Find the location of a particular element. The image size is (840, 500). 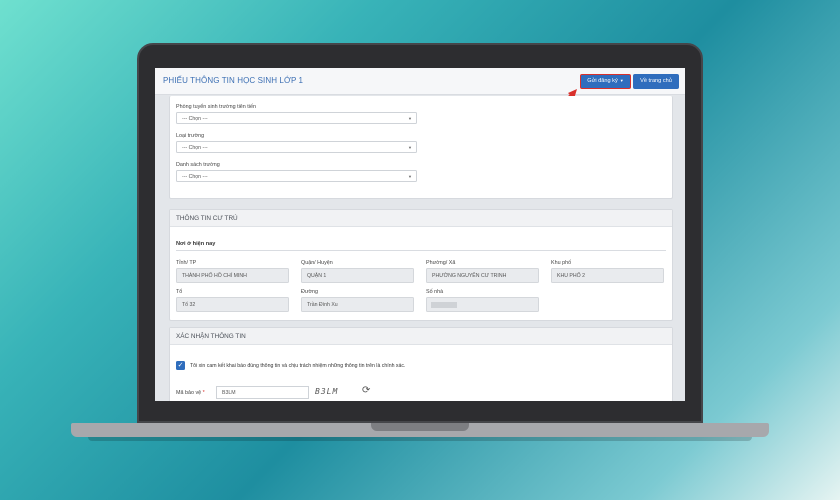

field-label: Phòng tuyển sinh trường tiên tiến is located at coordinates (216, 107).